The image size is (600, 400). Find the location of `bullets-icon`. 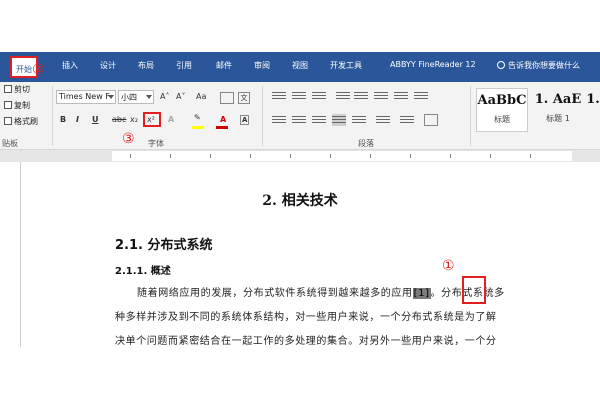

bullets-icon is located at coordinates (279, 96).